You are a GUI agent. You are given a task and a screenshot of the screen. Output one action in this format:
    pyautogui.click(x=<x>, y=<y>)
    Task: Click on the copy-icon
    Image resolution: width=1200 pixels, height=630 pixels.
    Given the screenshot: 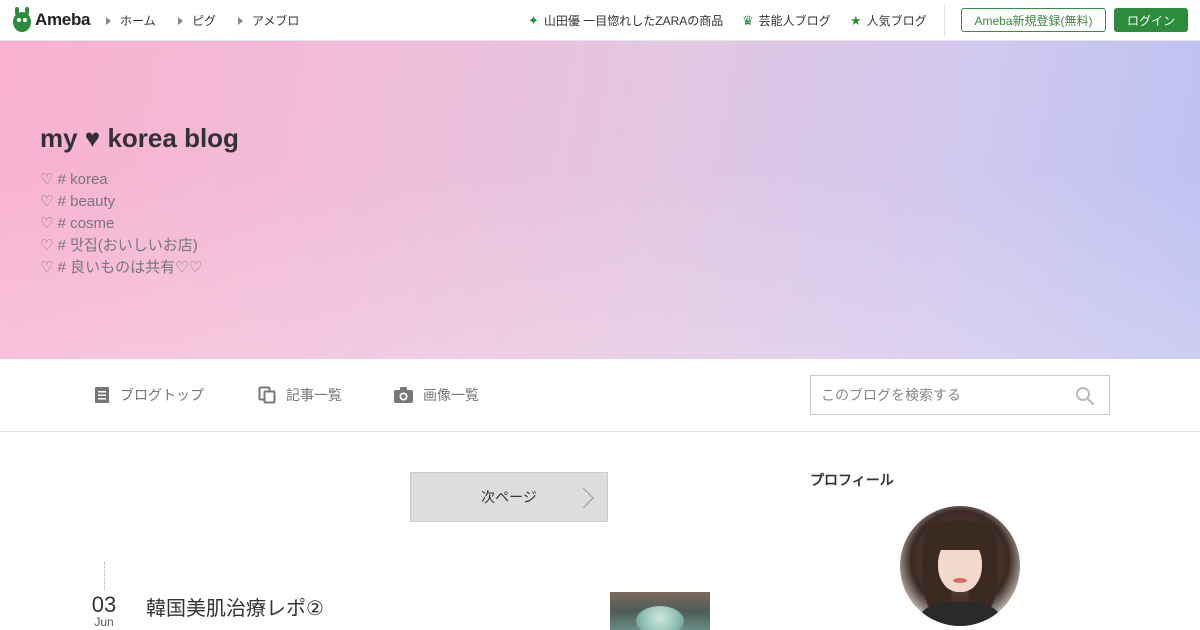 What is the action you would take?
    pyautogui.click(x=267, y=395)
    